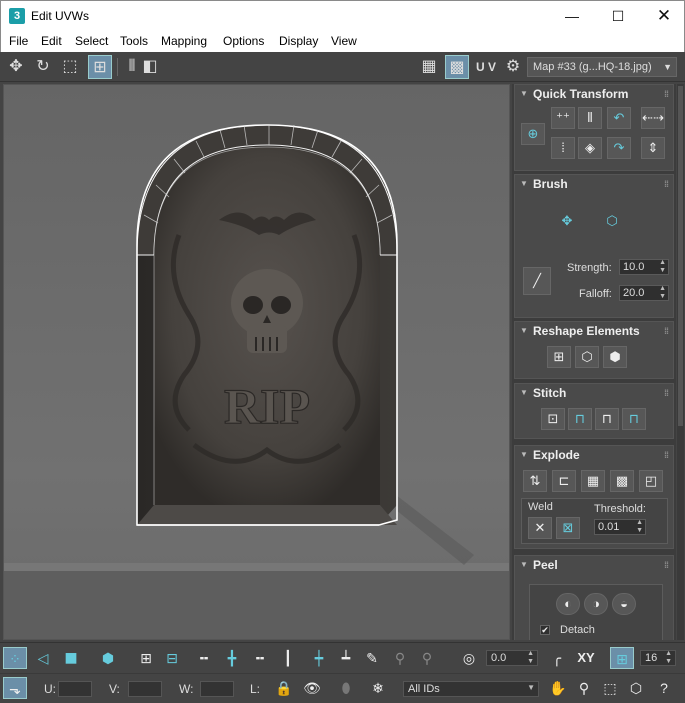 This screenshot has width=685, height=703. Describe the element at coordinates (567, 222) in the screenshot. I see `paint-move-icon: ✥` at that location.